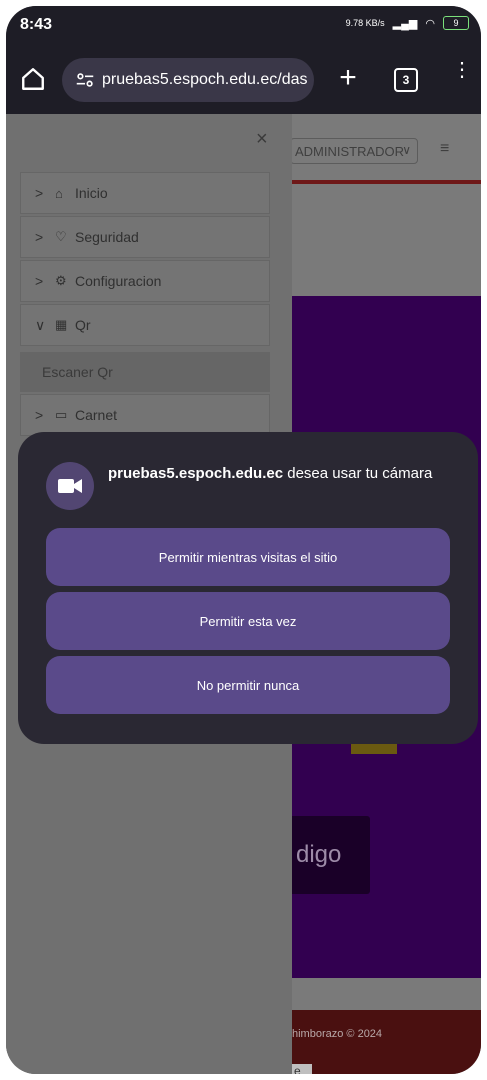 The width and height of the screenshot is (487, 1080). What do you see at coordinates (107, 237) in the screenshot?
I see `sidebar-item-label: Seguridad` at bounding box center [107, 237].